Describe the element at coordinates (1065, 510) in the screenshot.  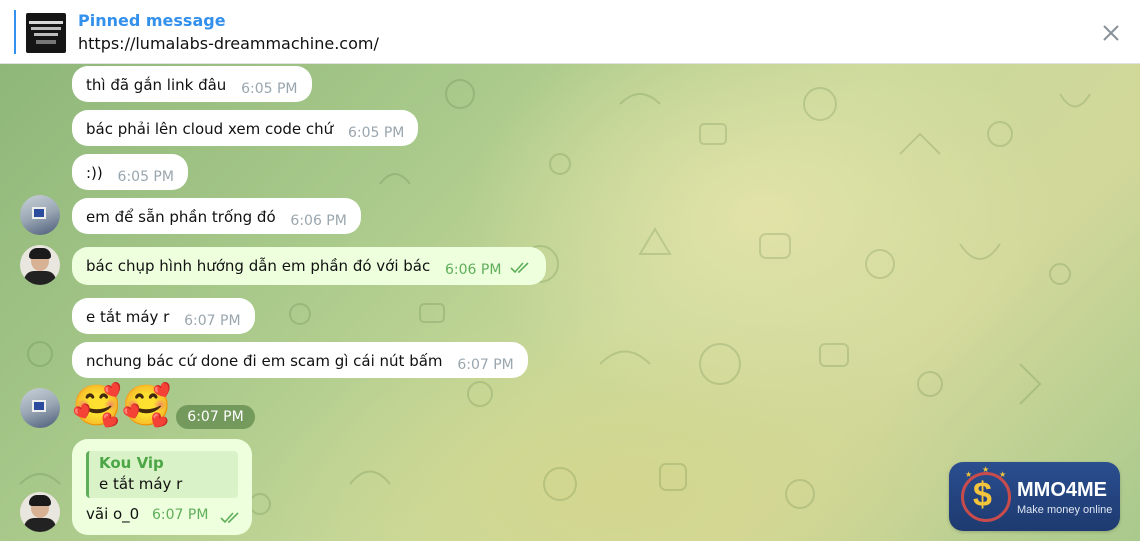
I see `watermark-tagline: Make money online` at that location.